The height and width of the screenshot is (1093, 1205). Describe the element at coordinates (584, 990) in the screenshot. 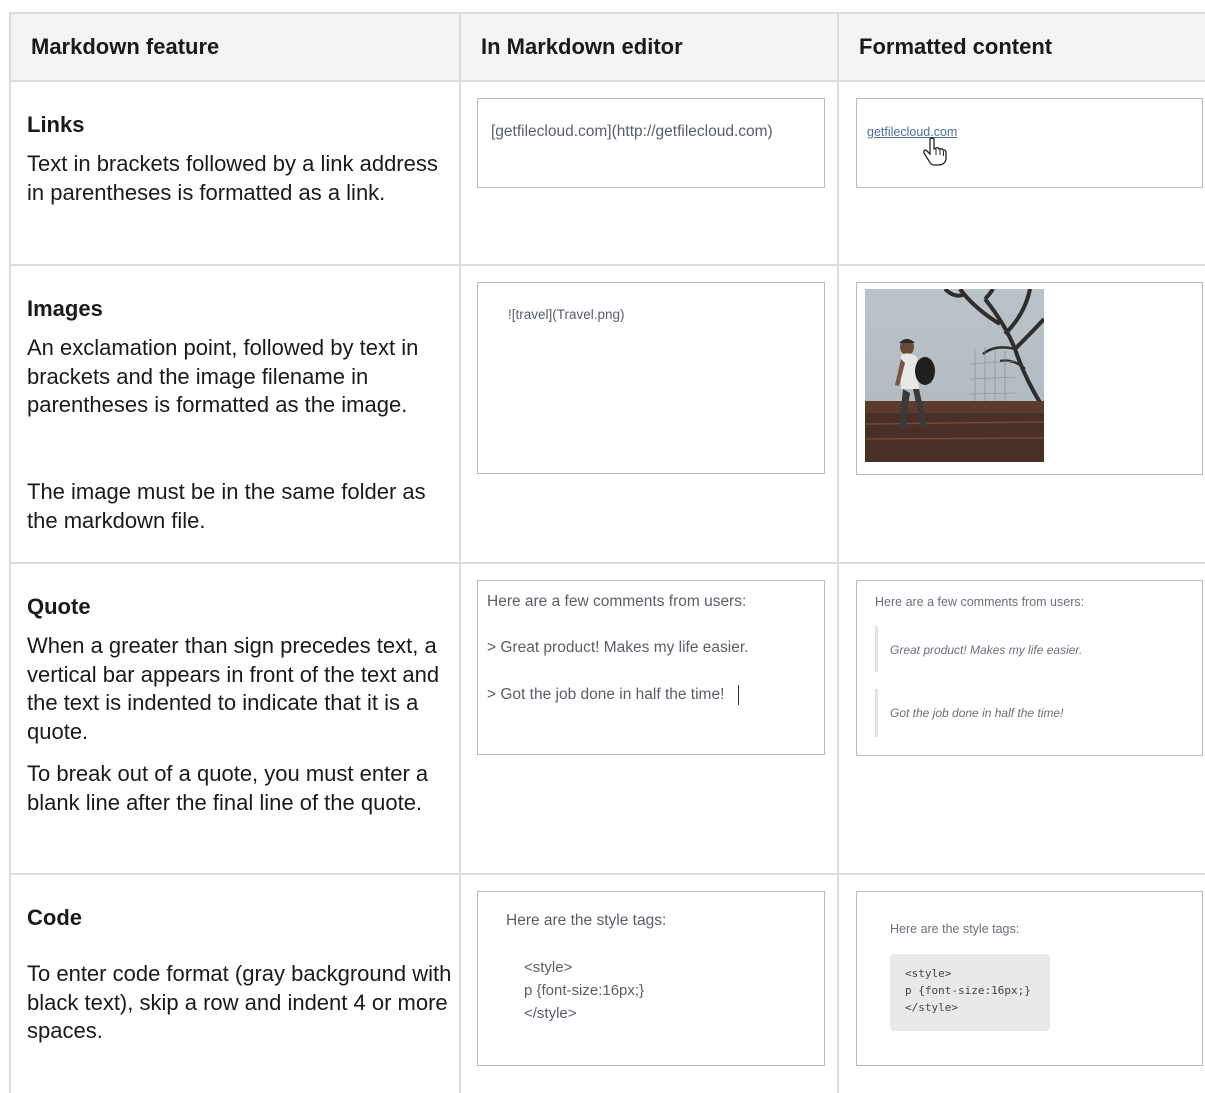

I see `editor-code-line: p {font-size:16px;}` at that location.